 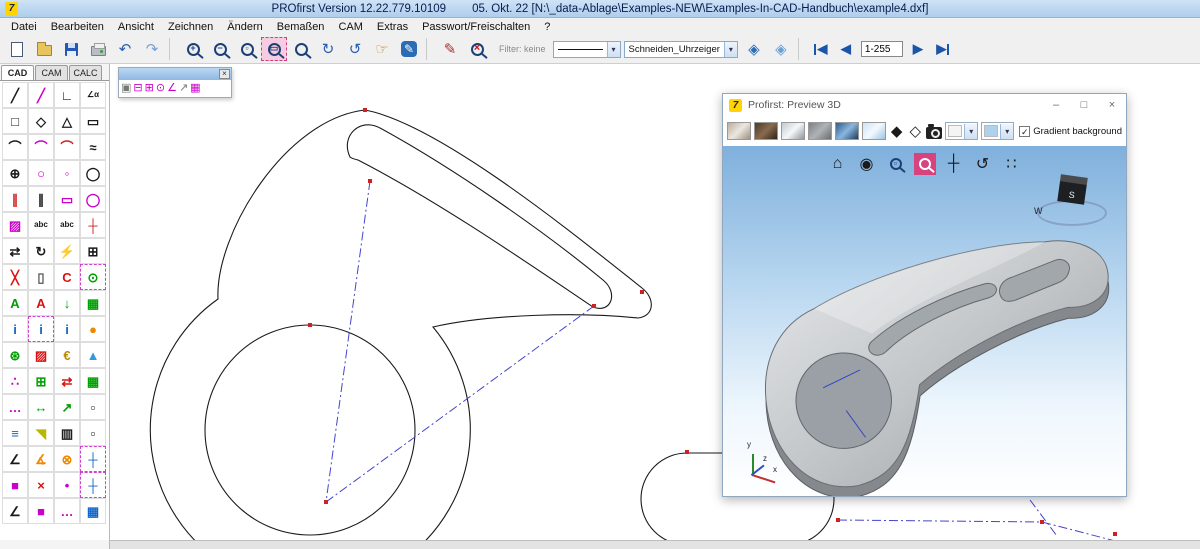 I want to click on view-direction-button: ◉, so click(x=867, y=164).